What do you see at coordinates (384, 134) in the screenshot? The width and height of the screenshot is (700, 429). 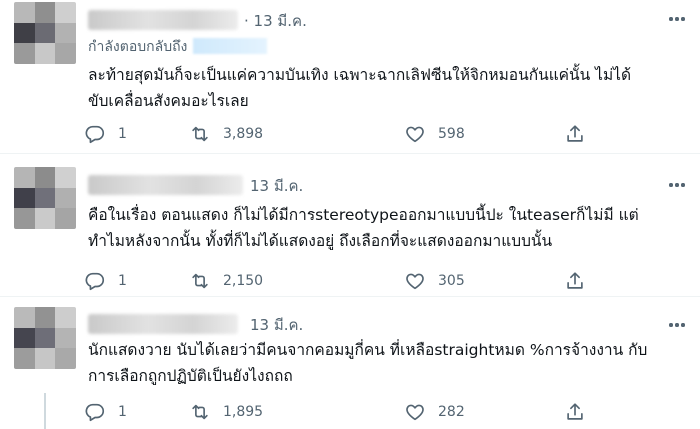 I see `tweet-actions: 1 3,898 598` at bounding box center [384, 134].